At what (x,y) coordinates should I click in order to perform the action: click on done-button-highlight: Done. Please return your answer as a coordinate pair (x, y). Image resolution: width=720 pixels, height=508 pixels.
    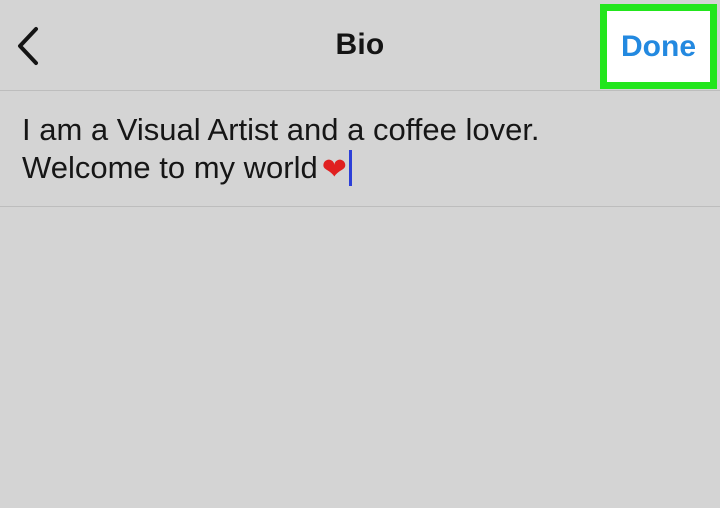
    Looking at the image, I should click on (658, 46).